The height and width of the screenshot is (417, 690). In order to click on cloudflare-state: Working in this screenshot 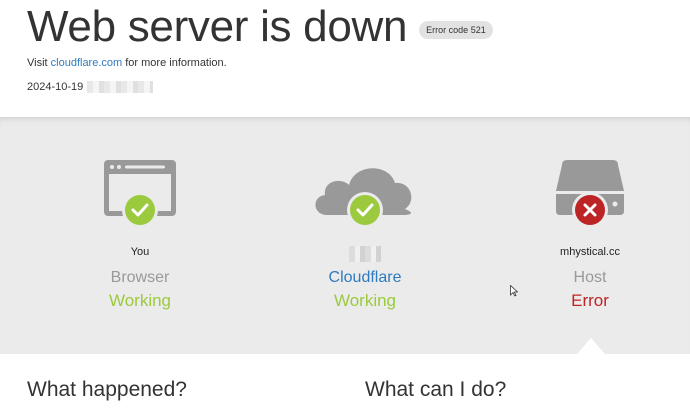, I will do `click(365, 300)`.